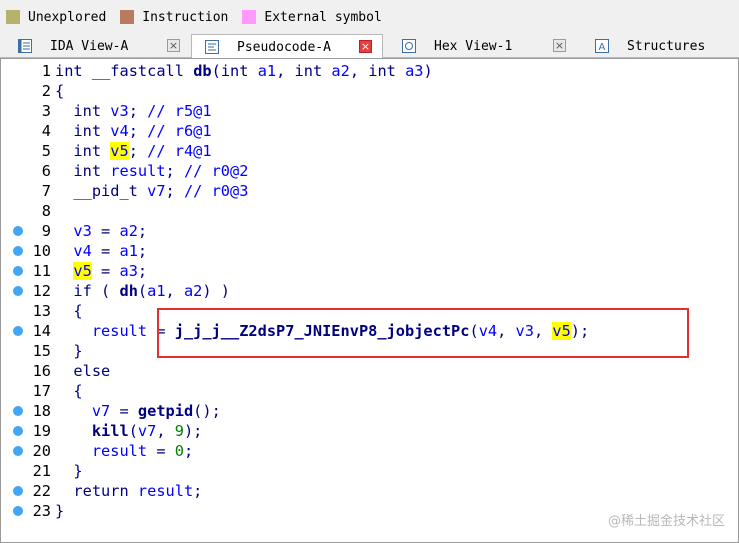 The height and width of the screenshot is (543, 739). What do you see at coordinates (13, 17) in the screenshot?
I see `unexplored-swatch` at bounding box center [13, 17].